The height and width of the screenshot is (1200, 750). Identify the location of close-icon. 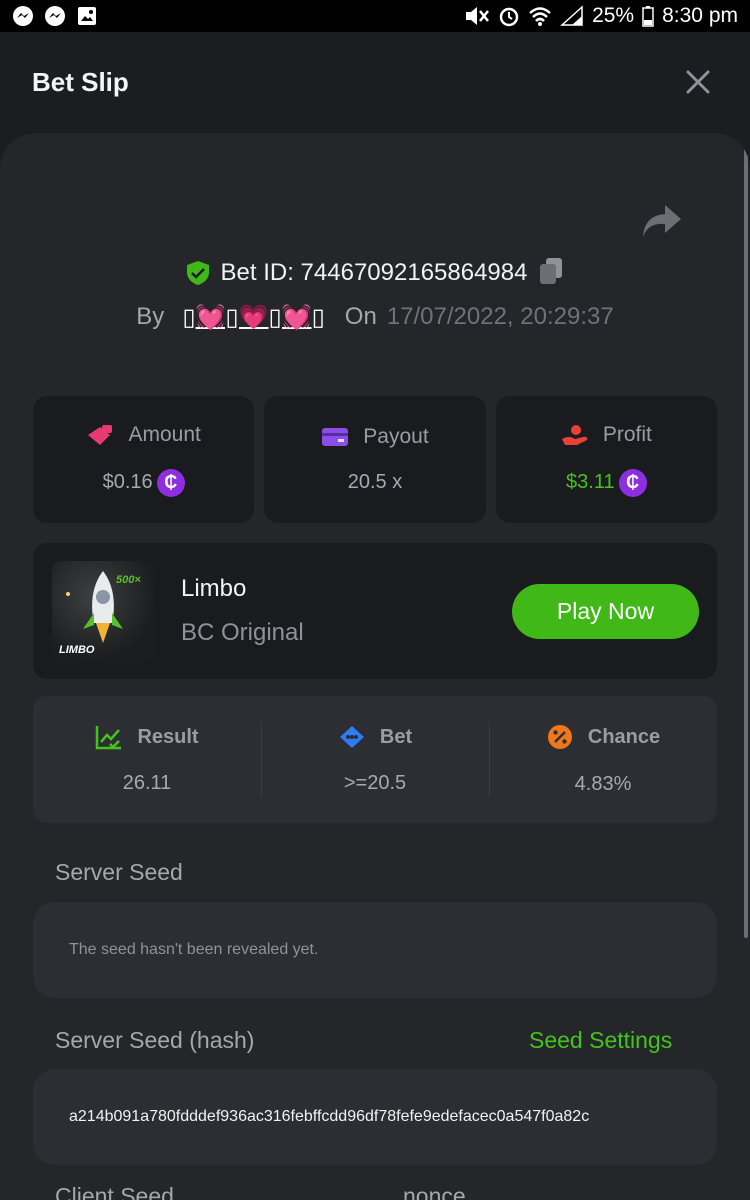
(698, 82).